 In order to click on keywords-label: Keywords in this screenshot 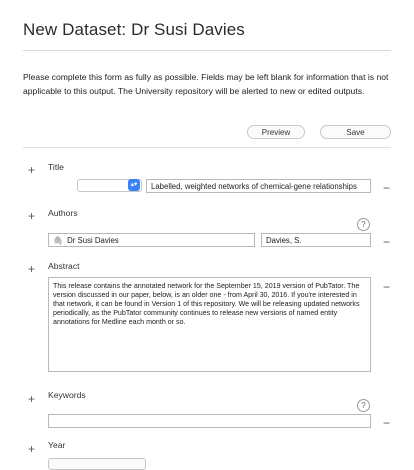, I will do `click(67, 395)`.